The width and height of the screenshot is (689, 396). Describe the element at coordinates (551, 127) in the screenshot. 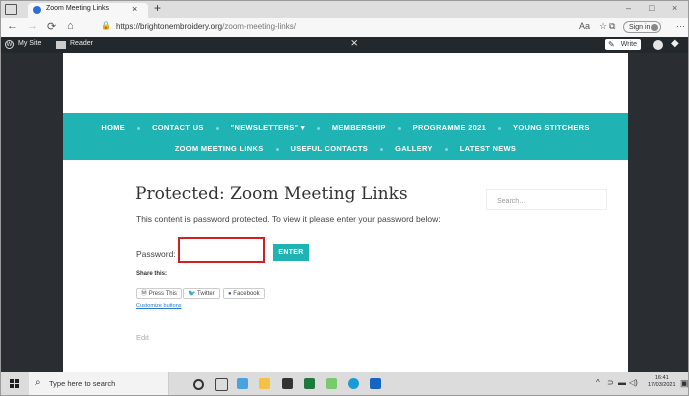

I see `nav-link: YOUNG STITCHERS` at that location.